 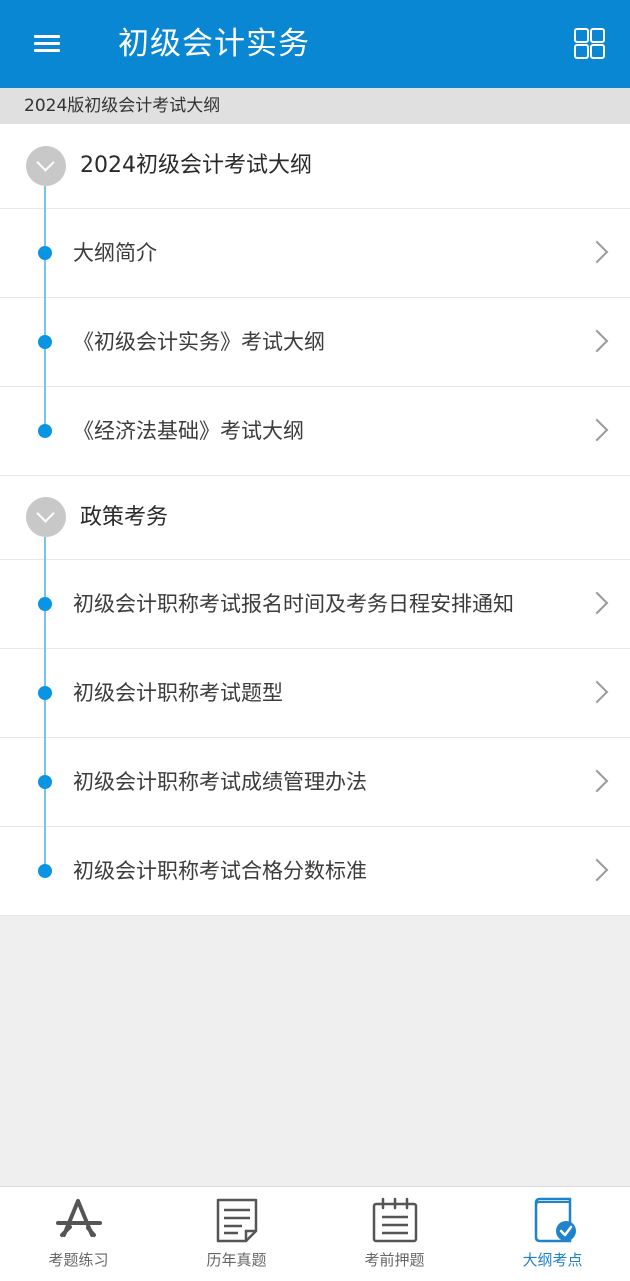 What do you see at coordinates (236, 1260) in the screenshot?
I see `tab-label: 历年真题` at bounding box center [236, 1260].